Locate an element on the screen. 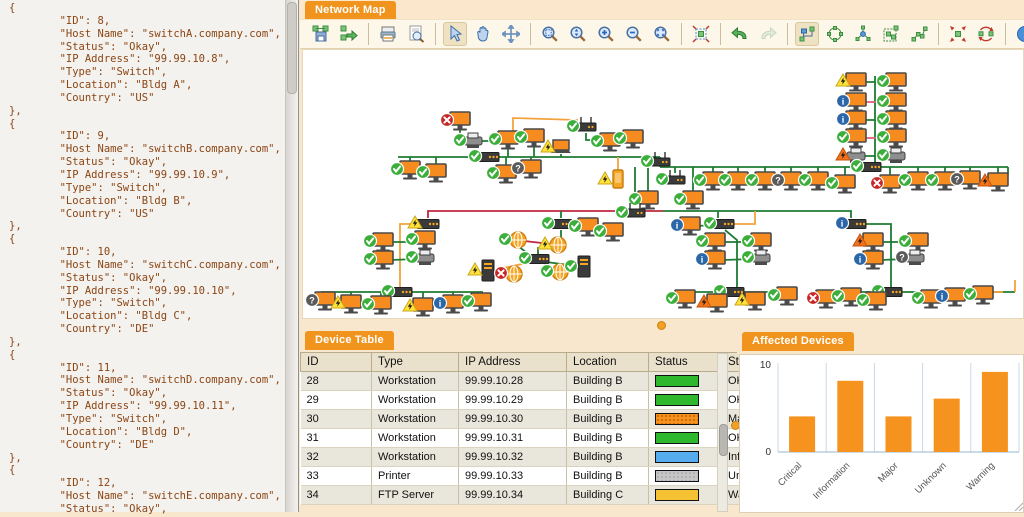 The height and width of the screenshot is (517, 1024). tab-network-map: Network Map is located at coordinates (350, 10).